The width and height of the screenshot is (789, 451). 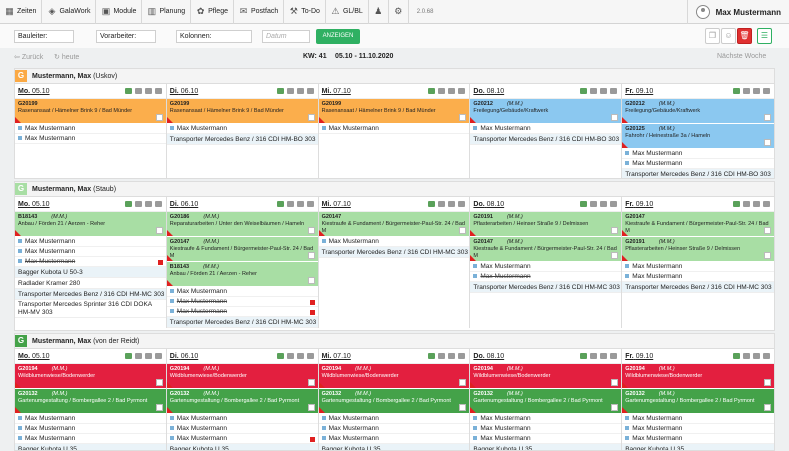 What do you see at coordinates (712, 36) in the screenshot?
I see `copy-button: ❐` at bounding box center [712, 36].